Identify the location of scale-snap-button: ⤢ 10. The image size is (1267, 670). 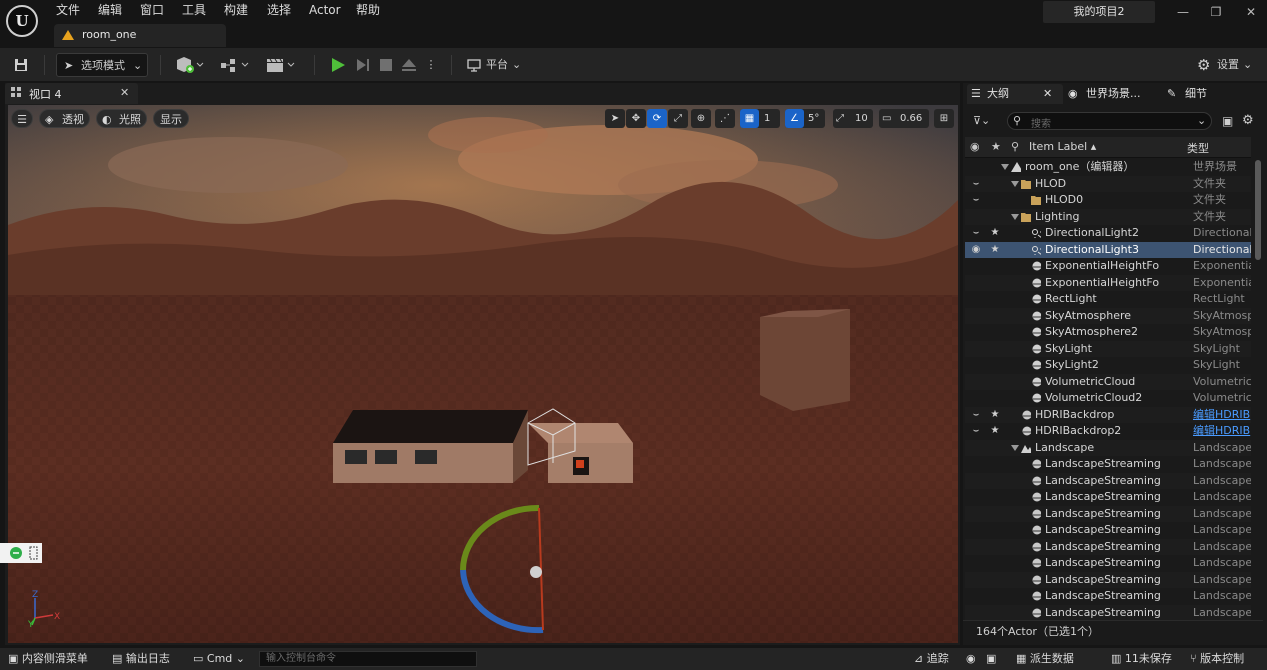
(853, 118).